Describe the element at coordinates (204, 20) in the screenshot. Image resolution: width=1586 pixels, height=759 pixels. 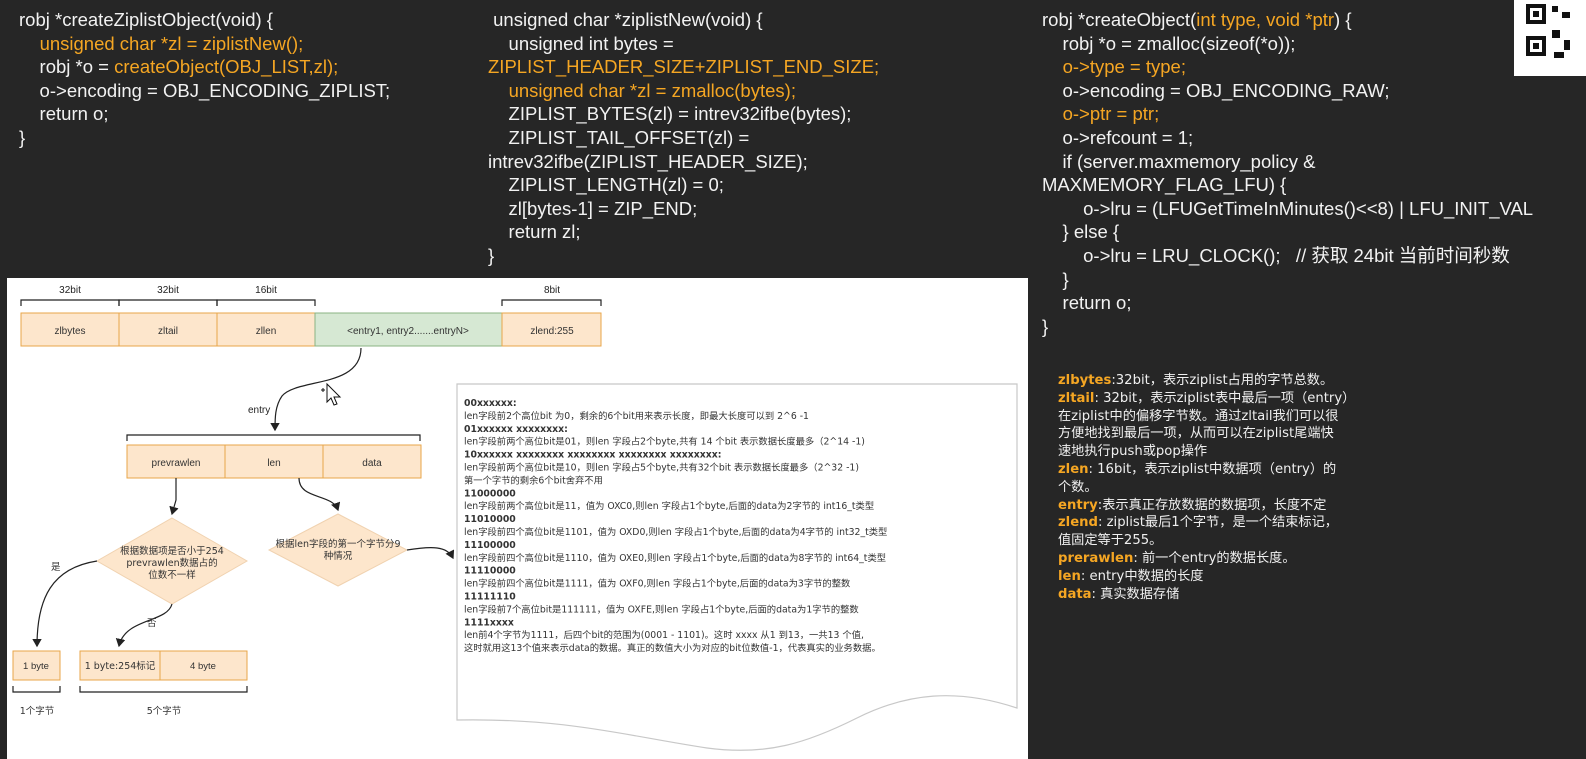
I see `code-line: robj *createZiplistObject(void) {` at that location.